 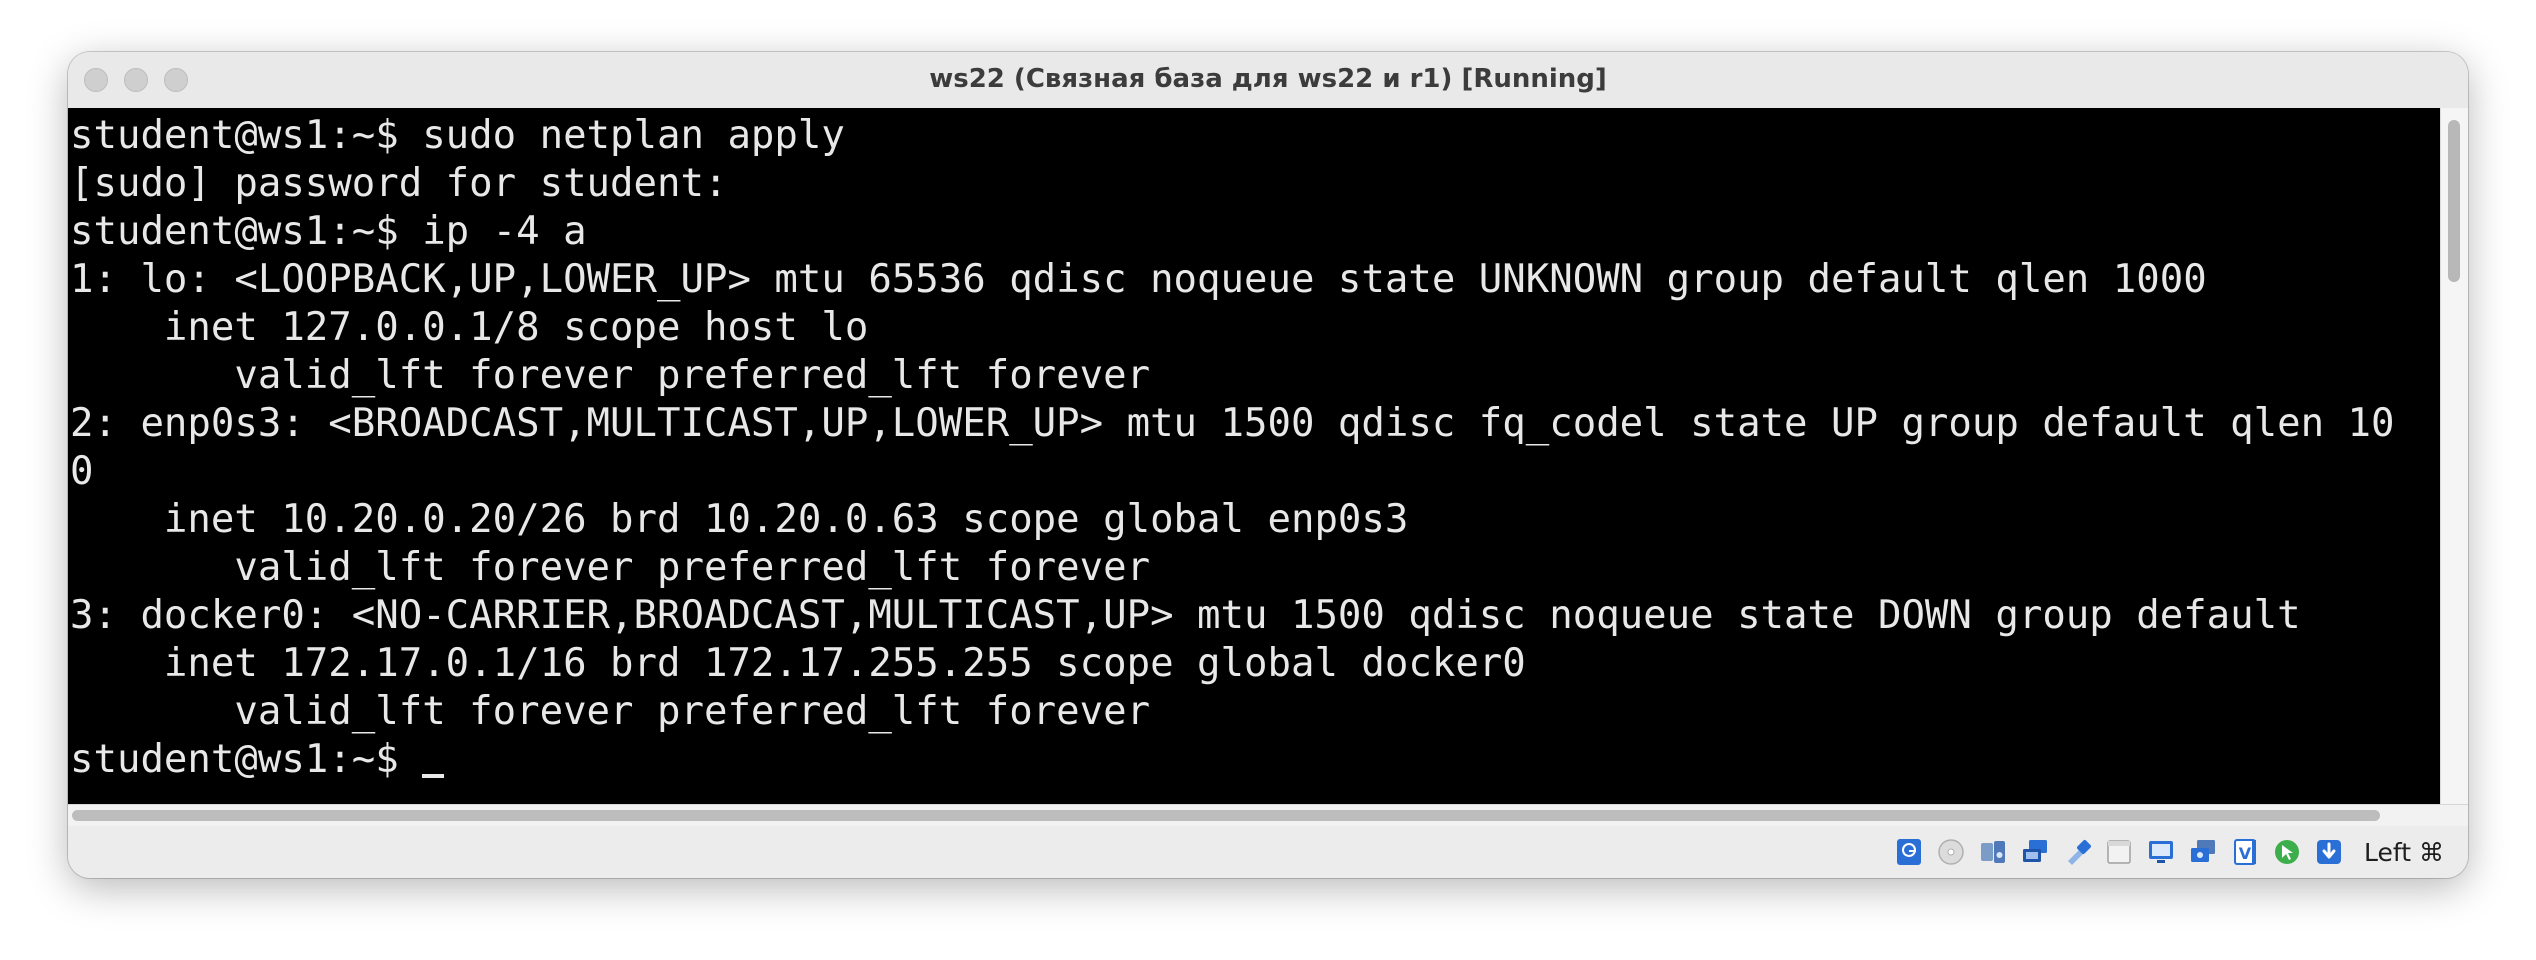 I want to click on shell-prompt: student@ws1:~$, so click(x=246, y=759).